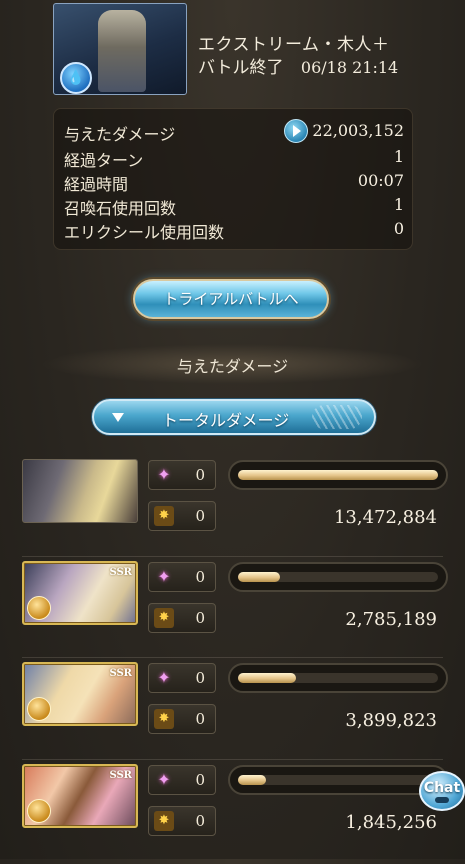 This screenshot has width=465, height=864. What do you see at coordinates (232, 811) in the screenshot?
I see `character-row: SSR ✦ 0 ✸ 0 1,845,256` at bounding box center [232, 811].